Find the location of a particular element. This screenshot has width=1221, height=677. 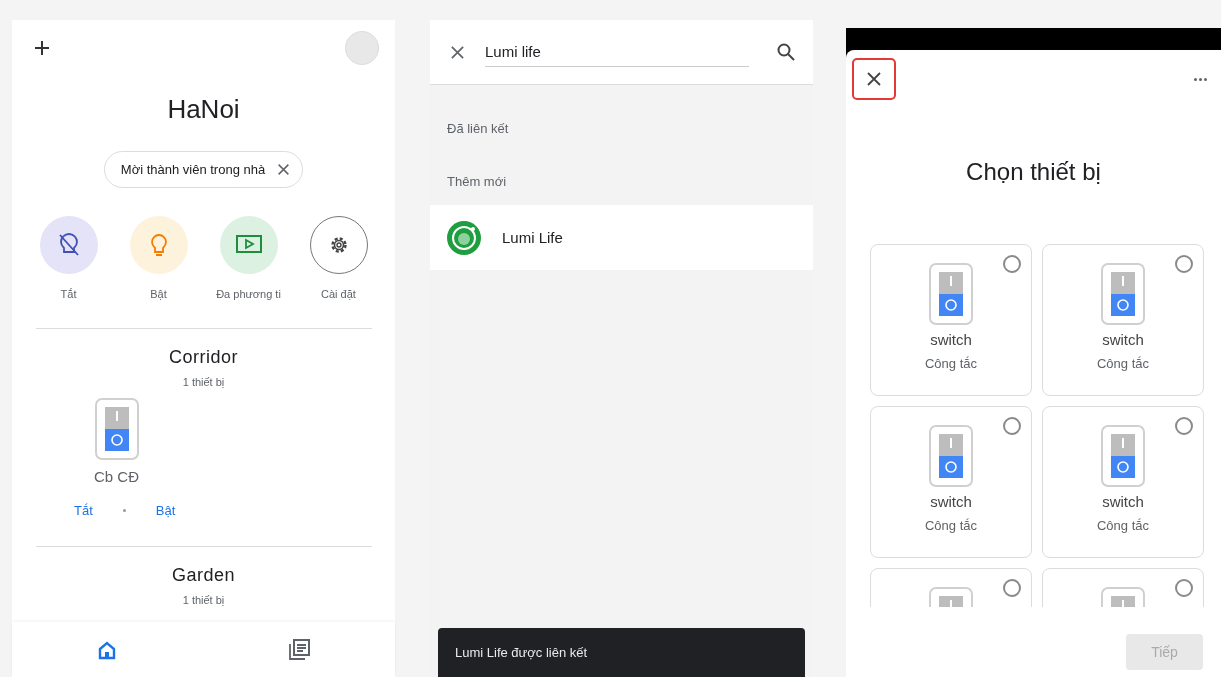

room-action-link: Bật is located at coordinates (165, 510).